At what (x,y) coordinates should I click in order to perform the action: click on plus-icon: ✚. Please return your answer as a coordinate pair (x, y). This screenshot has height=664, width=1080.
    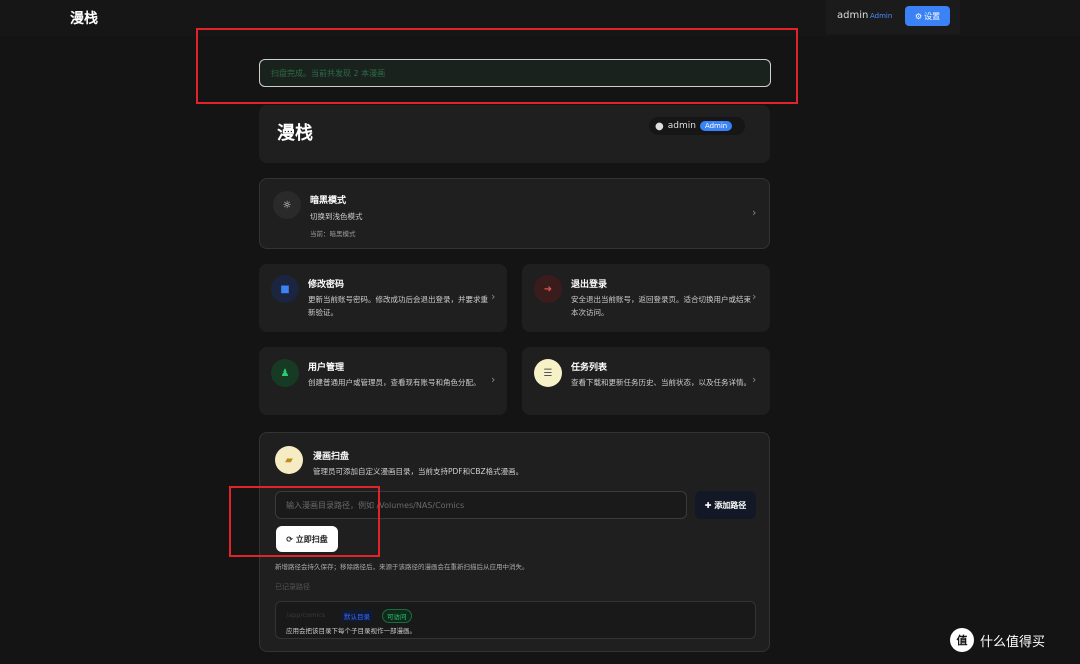
    Looking at the image, I should click on (708, 505).